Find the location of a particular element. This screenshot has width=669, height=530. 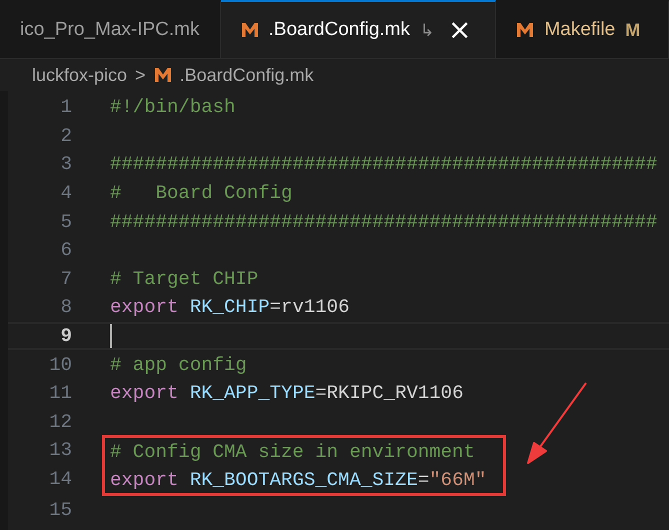

breadcrumb-file: .BoardConfig.mk is located at coordinates (247, 75).